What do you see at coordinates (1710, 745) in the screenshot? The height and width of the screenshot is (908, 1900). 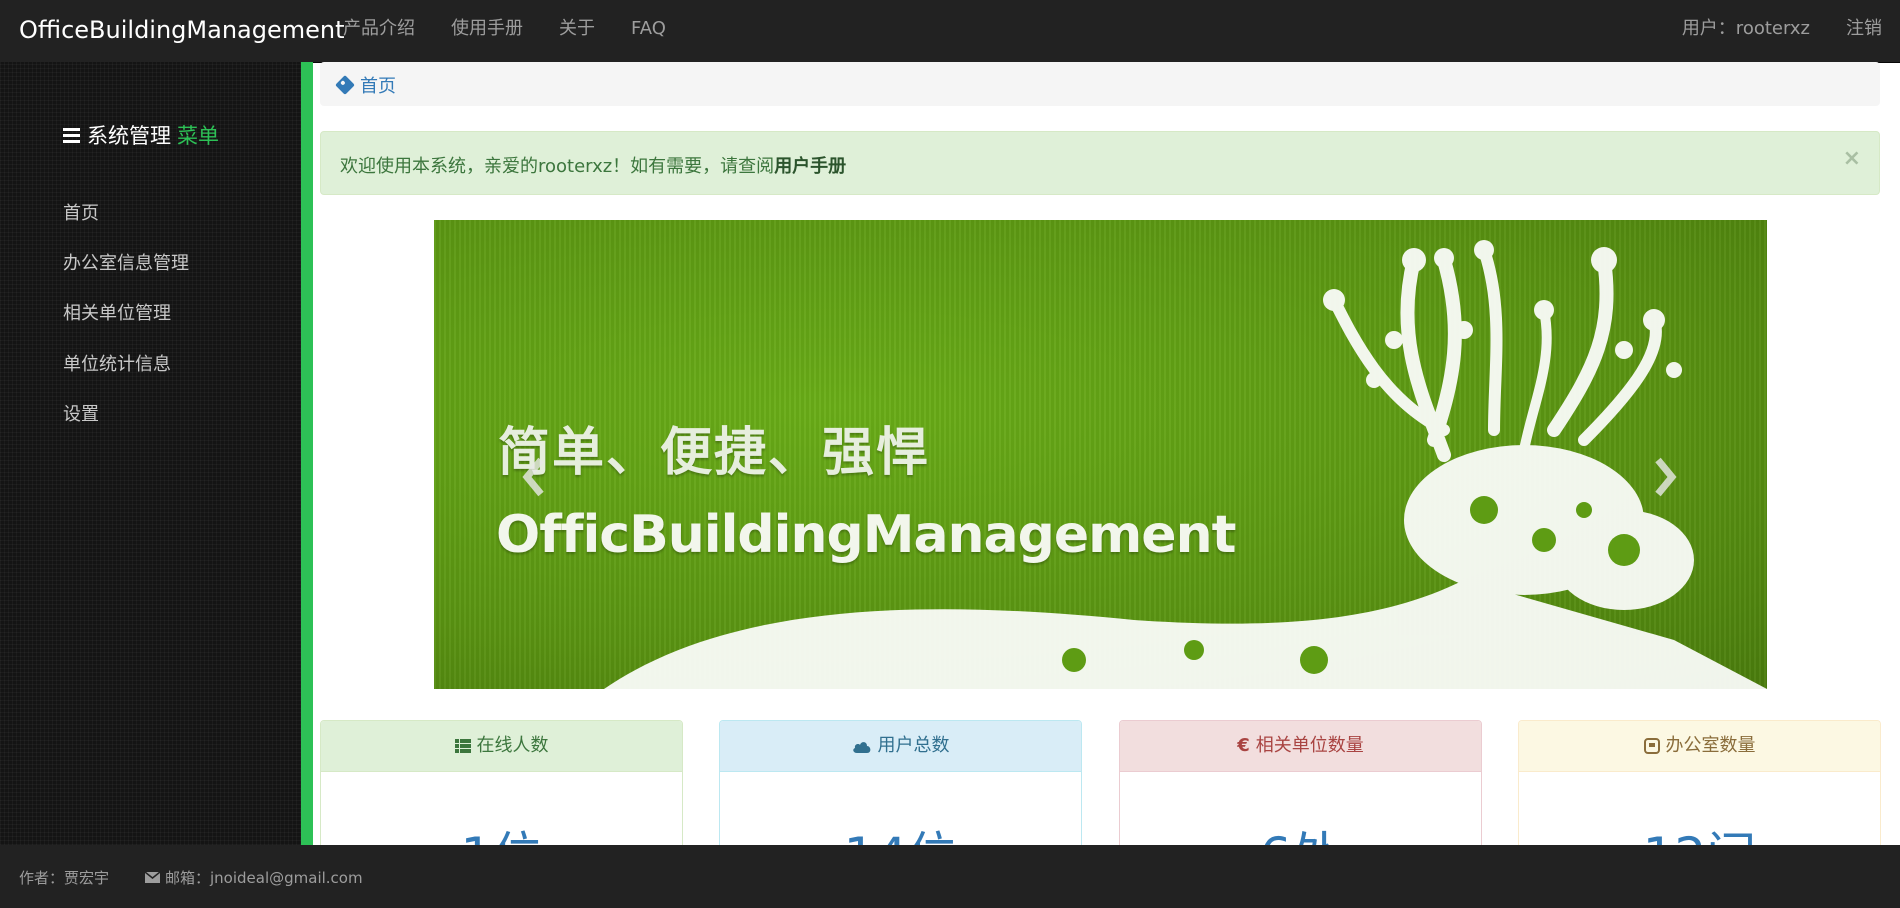 I see `stat-label: 办公室数量` at bounding box center [1710, 745].